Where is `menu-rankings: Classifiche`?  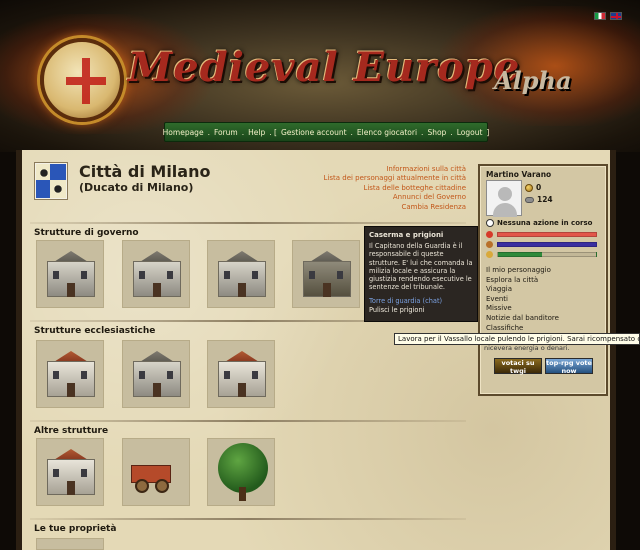 menu-rankings: Classifiche is located at coordinates (522, 329).